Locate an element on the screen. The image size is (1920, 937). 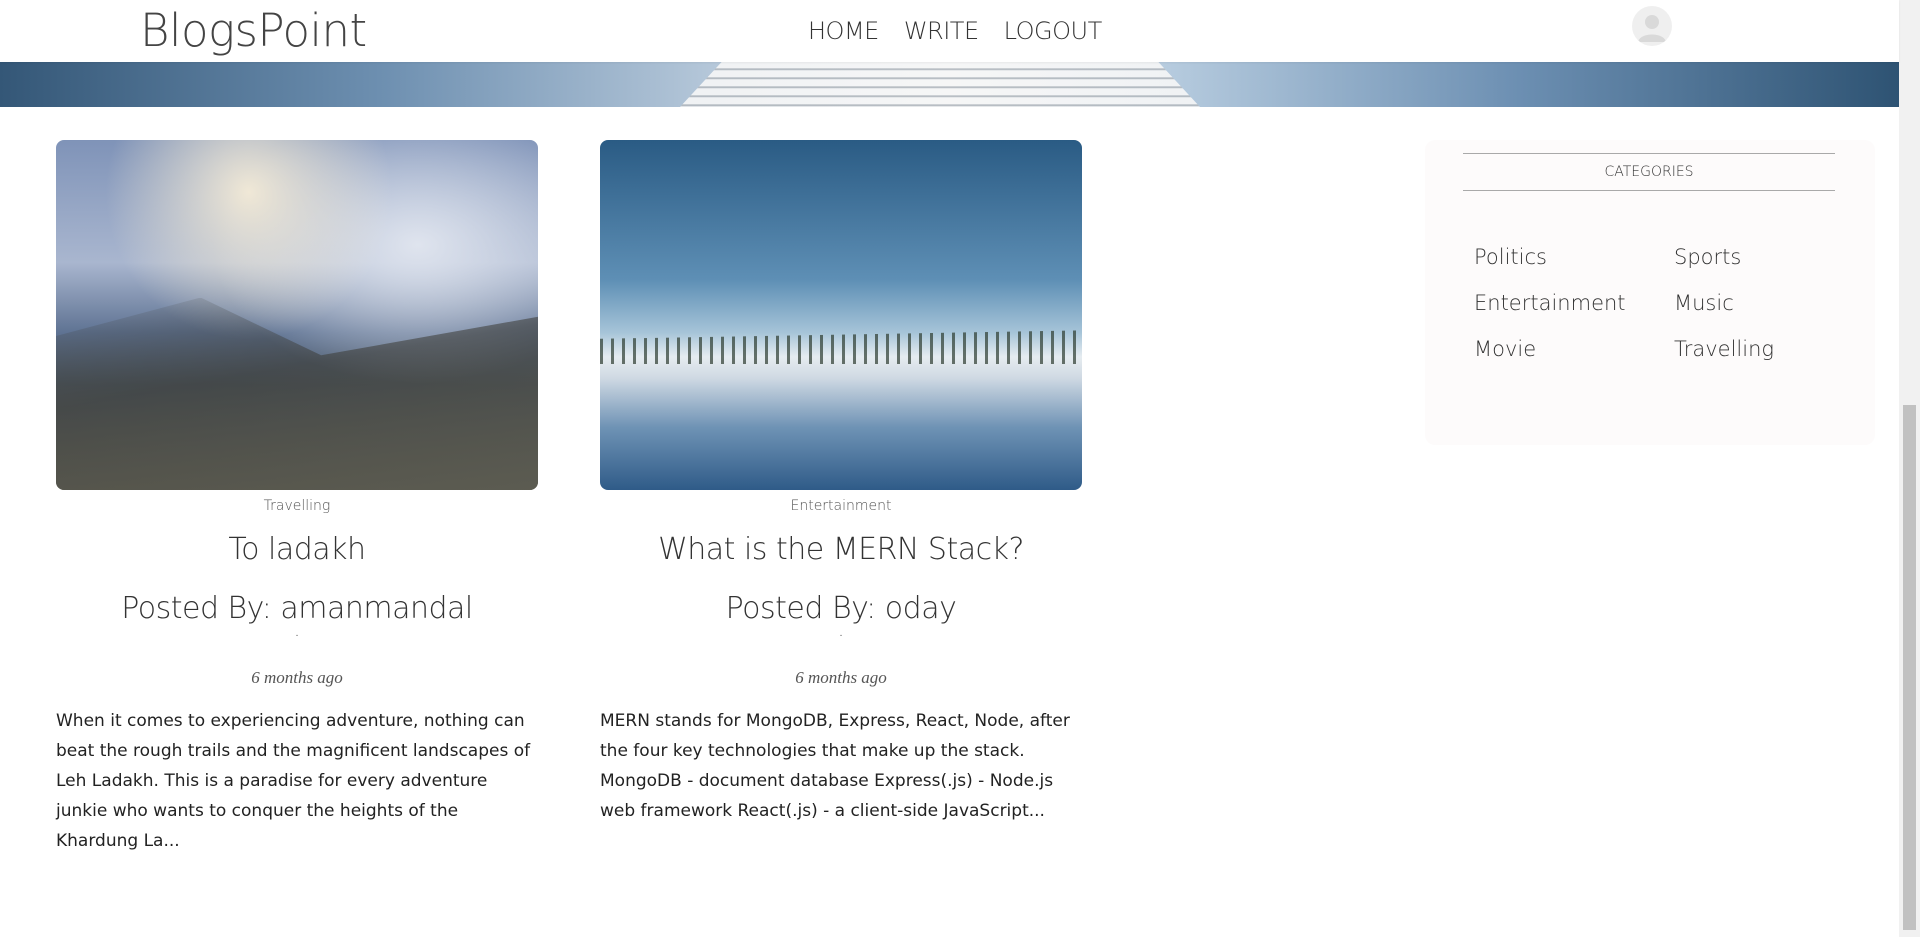
post-category: Travelling is located at coordinates (297, 506).